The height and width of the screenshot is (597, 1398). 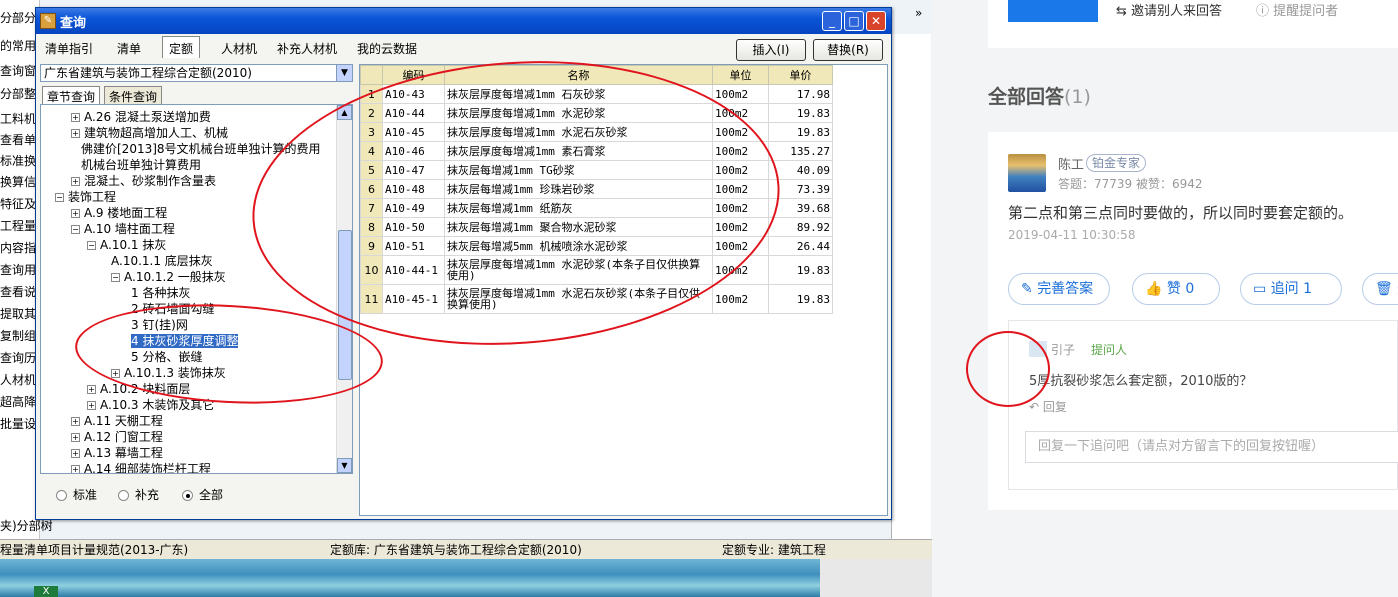 I want to click on like-button: 👍 赞 0, so click(x=1176, y=289).